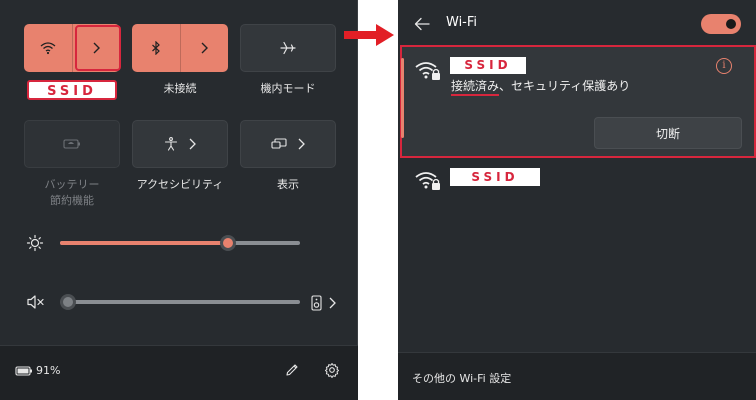 The width and height of the screenshot is (756, 400). Describe the element at coordinates (68, 302) in the screenshot. I see `volume-slider-thumb` at that location.